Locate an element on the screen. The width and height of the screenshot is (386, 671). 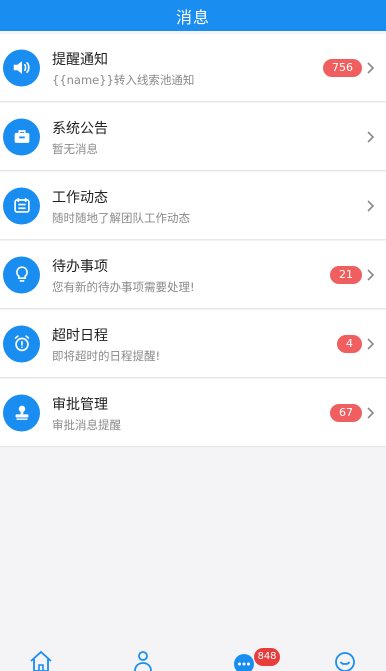
unread-badge: 67 is located at coordinates (346, 412).